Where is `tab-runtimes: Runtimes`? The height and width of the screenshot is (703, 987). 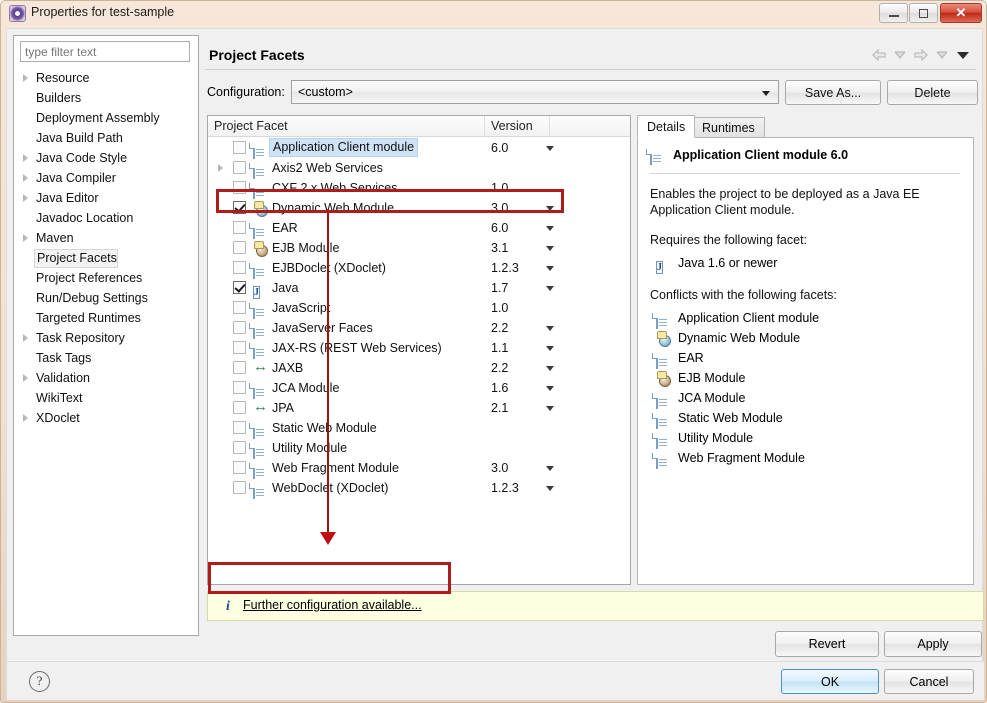 tab-runtimes: Runtimes is located at coordinates (728, 127).